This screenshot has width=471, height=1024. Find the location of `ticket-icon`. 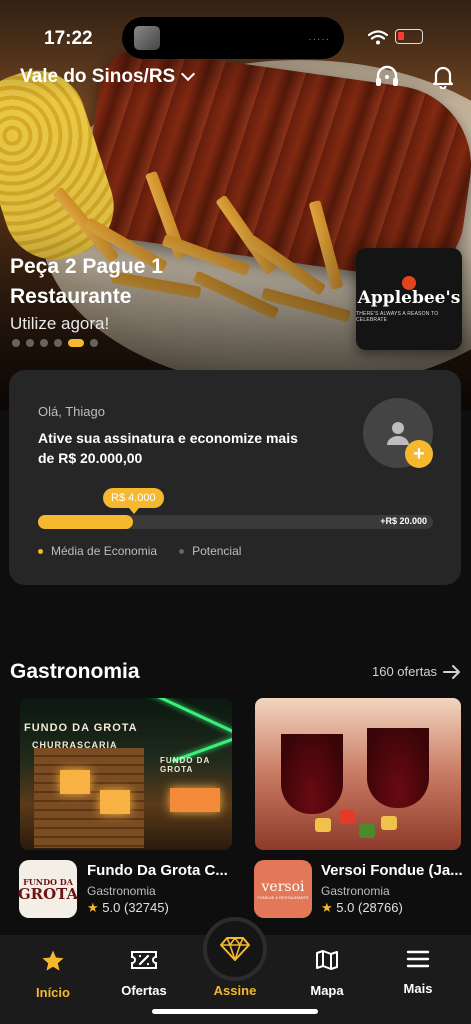

ticket-icon is located at coordinates (144, 960).